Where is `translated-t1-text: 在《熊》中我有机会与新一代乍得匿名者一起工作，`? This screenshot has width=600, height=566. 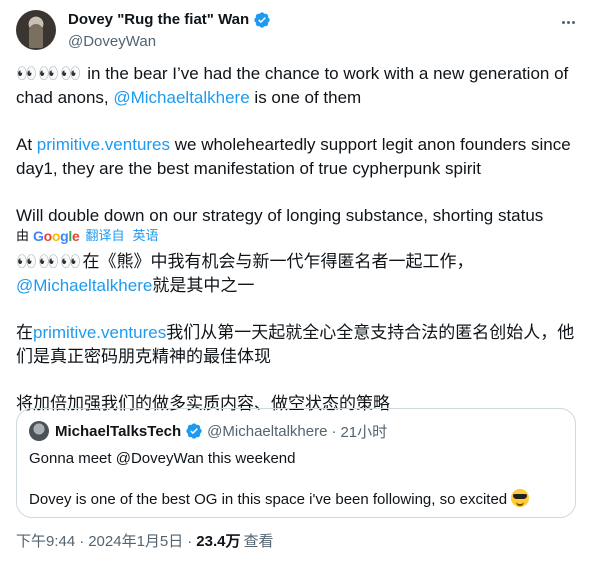
translated-t1-text: 在《熊》中我有机会与新一代乍得匿名者一起工作， is located at coordinates (278, 261).